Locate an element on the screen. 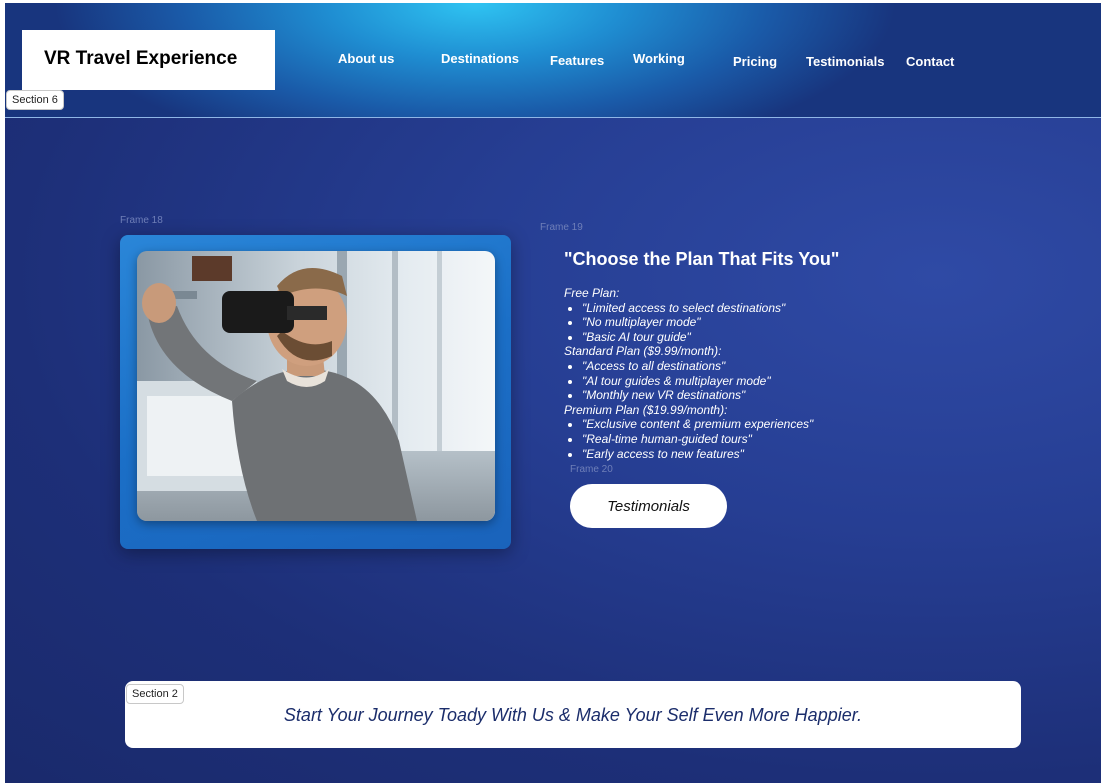  plan-feature: "Real-time human-guided tours" is located at coordinates (733, 439).